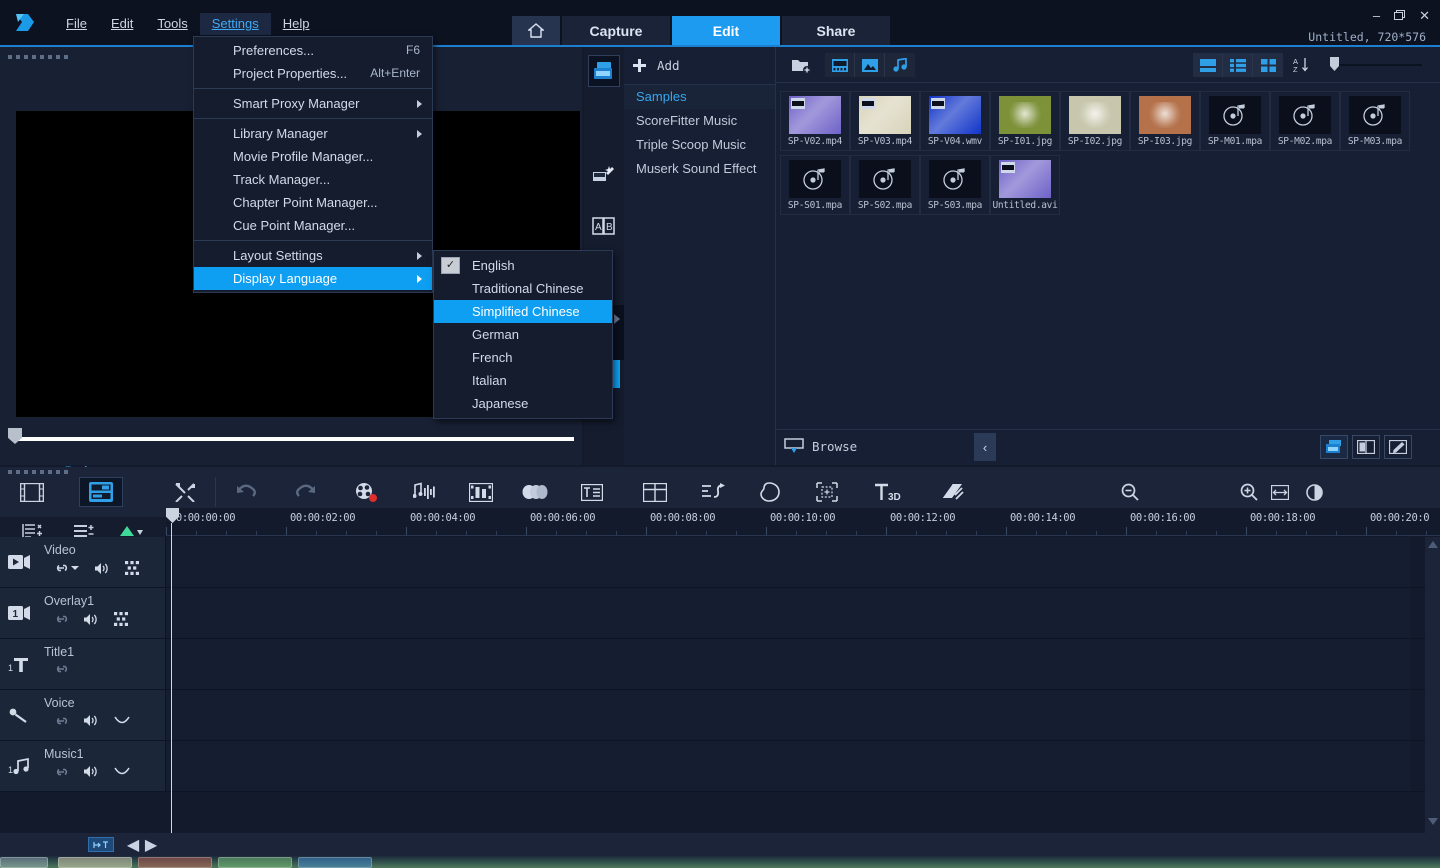  Describe the element at coordinates (296, 24) in the screenshot. I see `menu-help: Help` at that location.